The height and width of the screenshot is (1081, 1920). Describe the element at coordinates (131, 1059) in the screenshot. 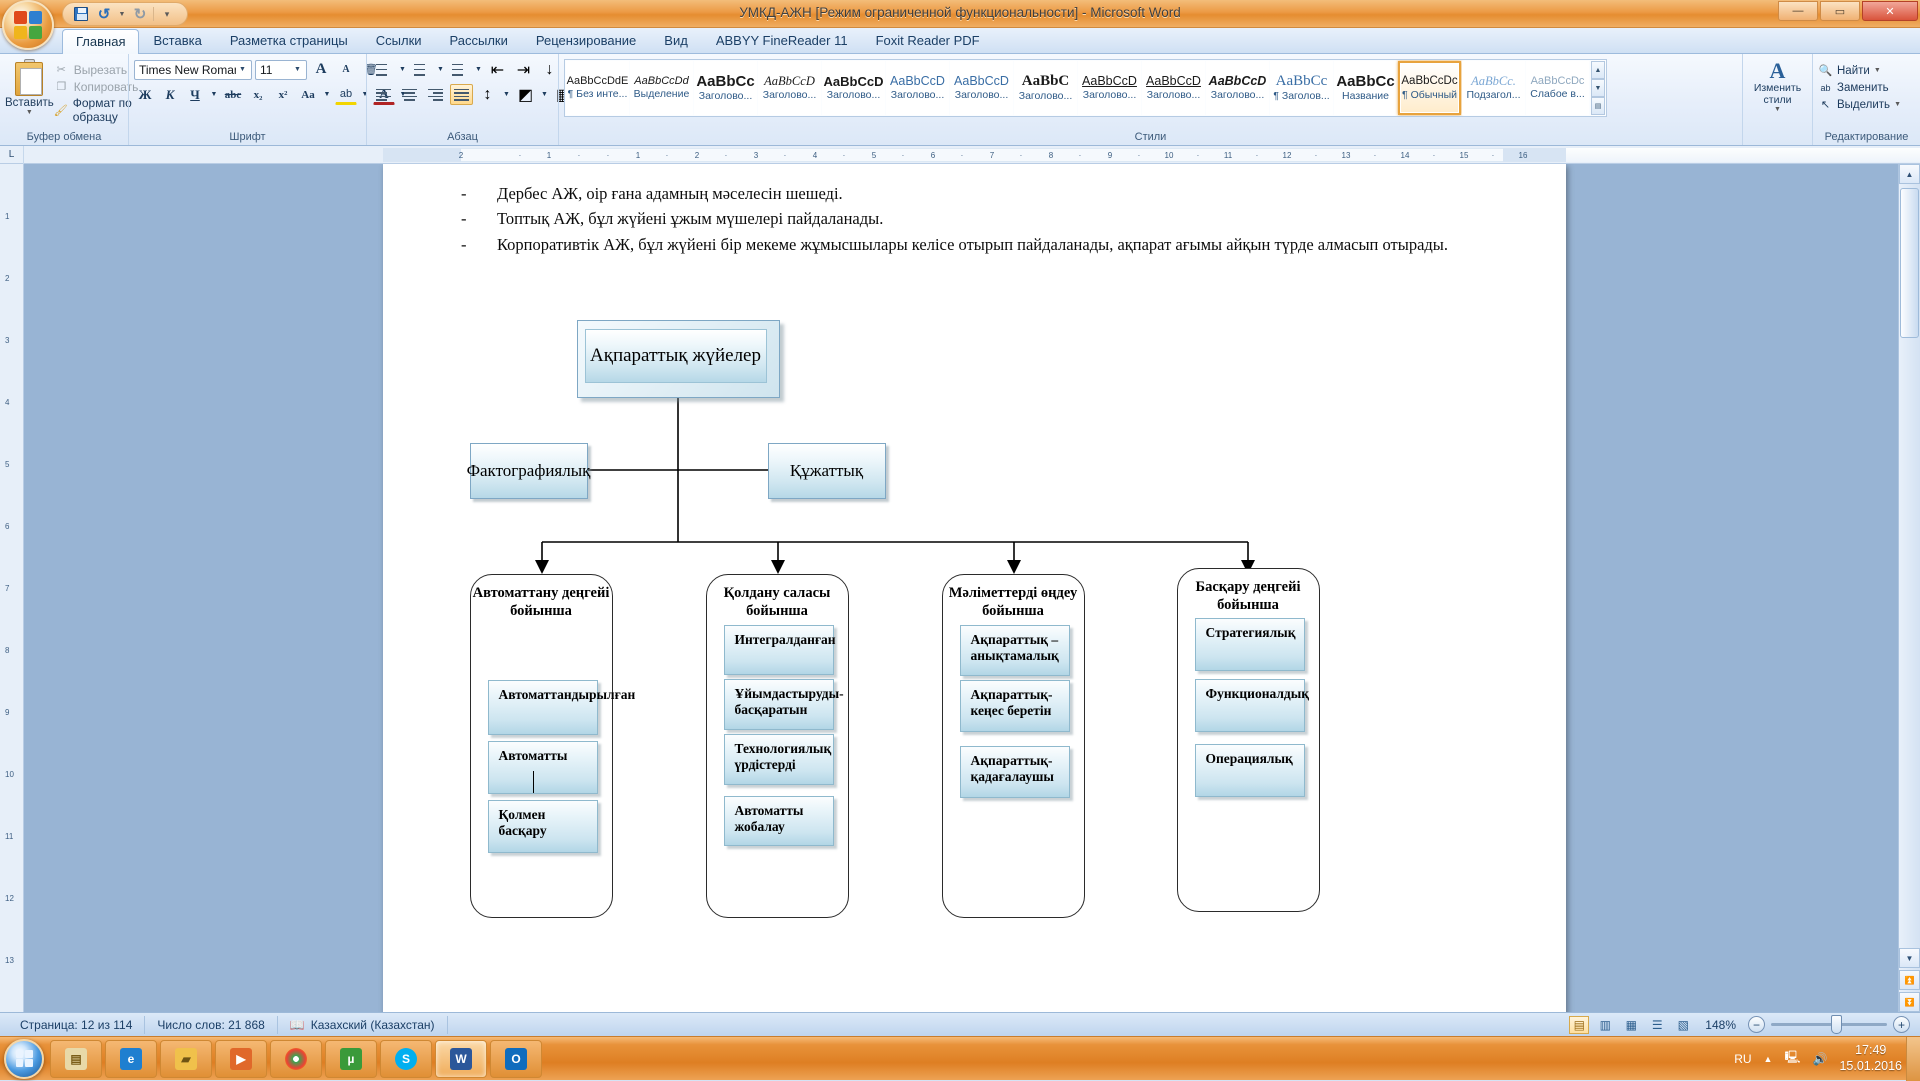

I see `taskbar-item-internet-explorer: e` at that location.